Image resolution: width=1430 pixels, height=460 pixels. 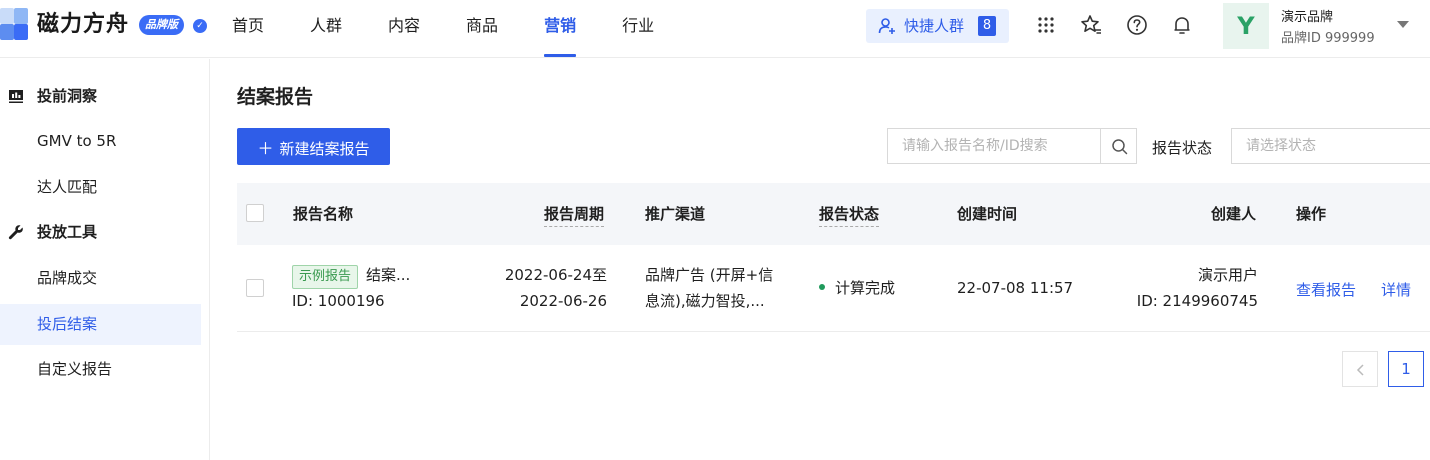 What do you see at coordinates (1246, 26) in the screenshot?
I see `avatar: Y` at bounding box center [1246, 26].